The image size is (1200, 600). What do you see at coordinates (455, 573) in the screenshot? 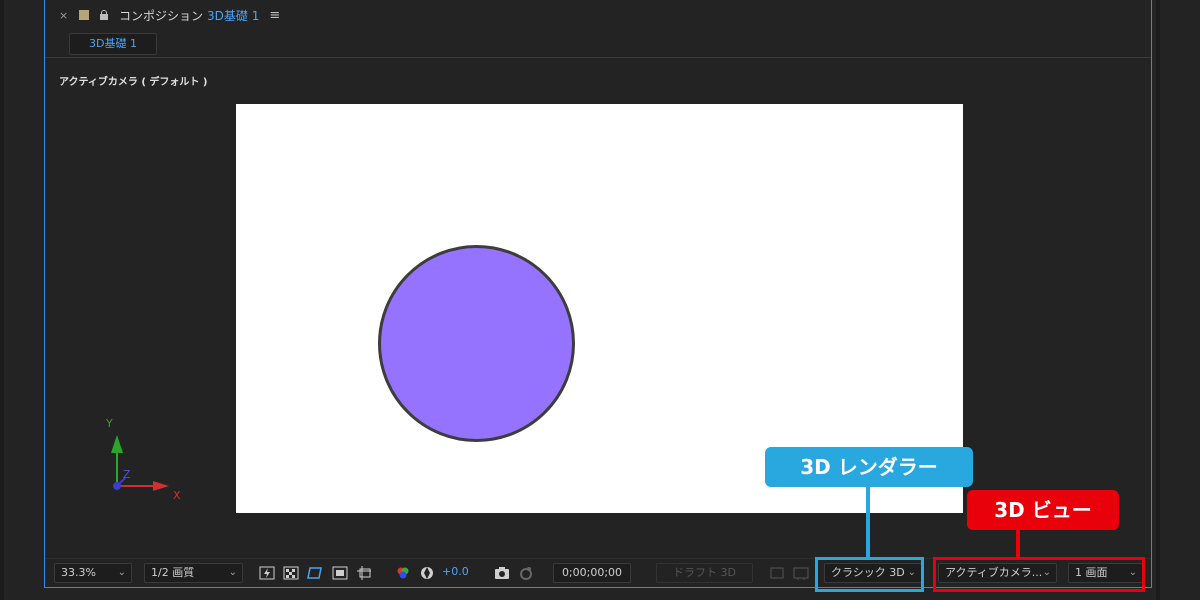
I see `exposure-value: +0.0` at bounding box center [455, 573].